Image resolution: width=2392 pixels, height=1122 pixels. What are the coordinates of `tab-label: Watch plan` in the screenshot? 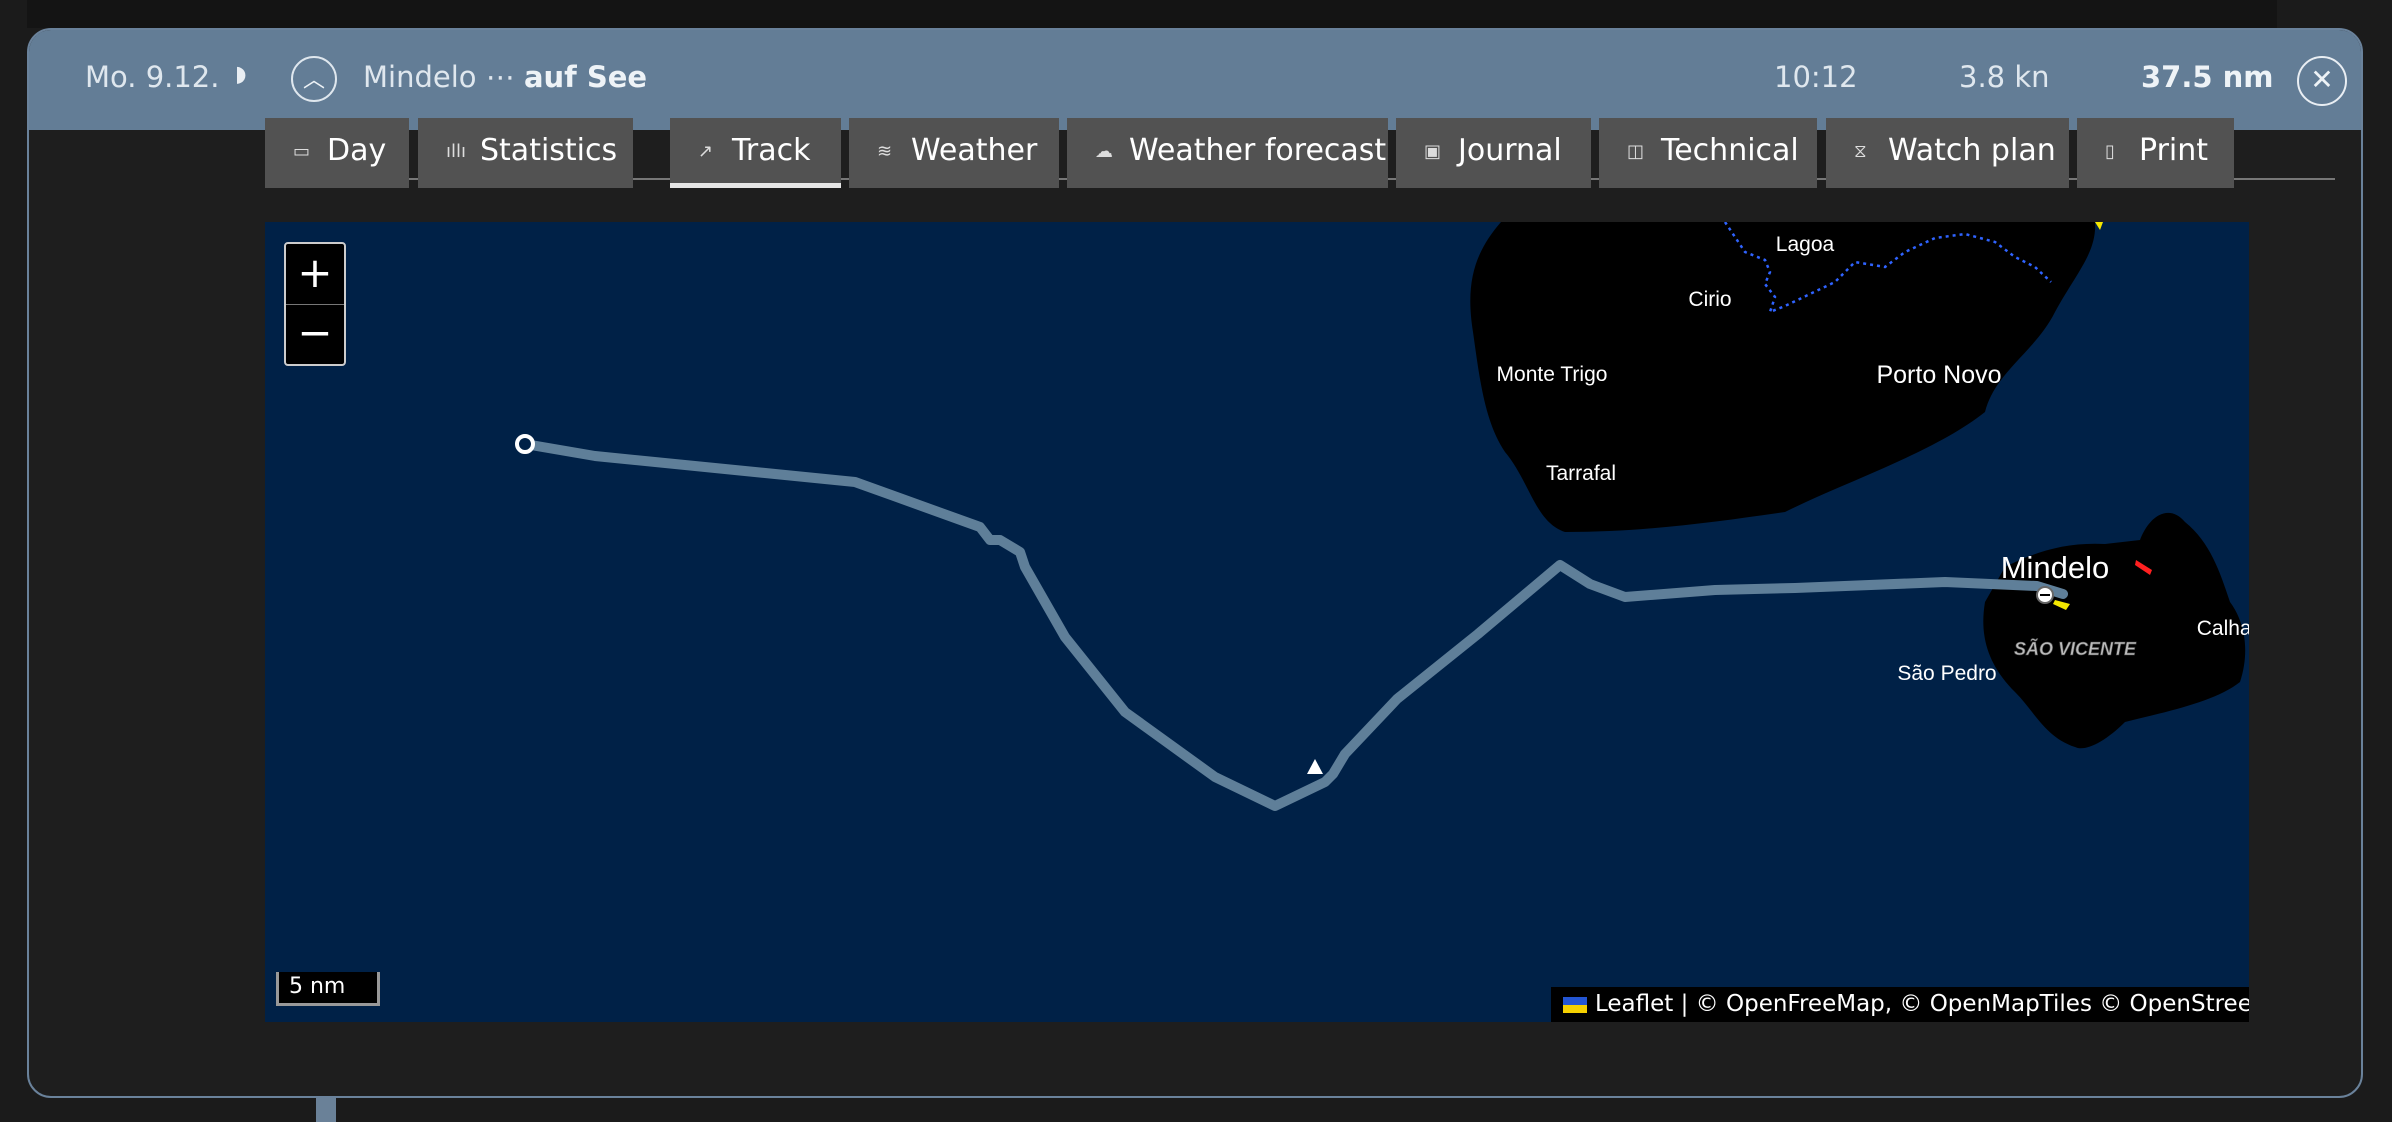 It's located at (1972, 150).